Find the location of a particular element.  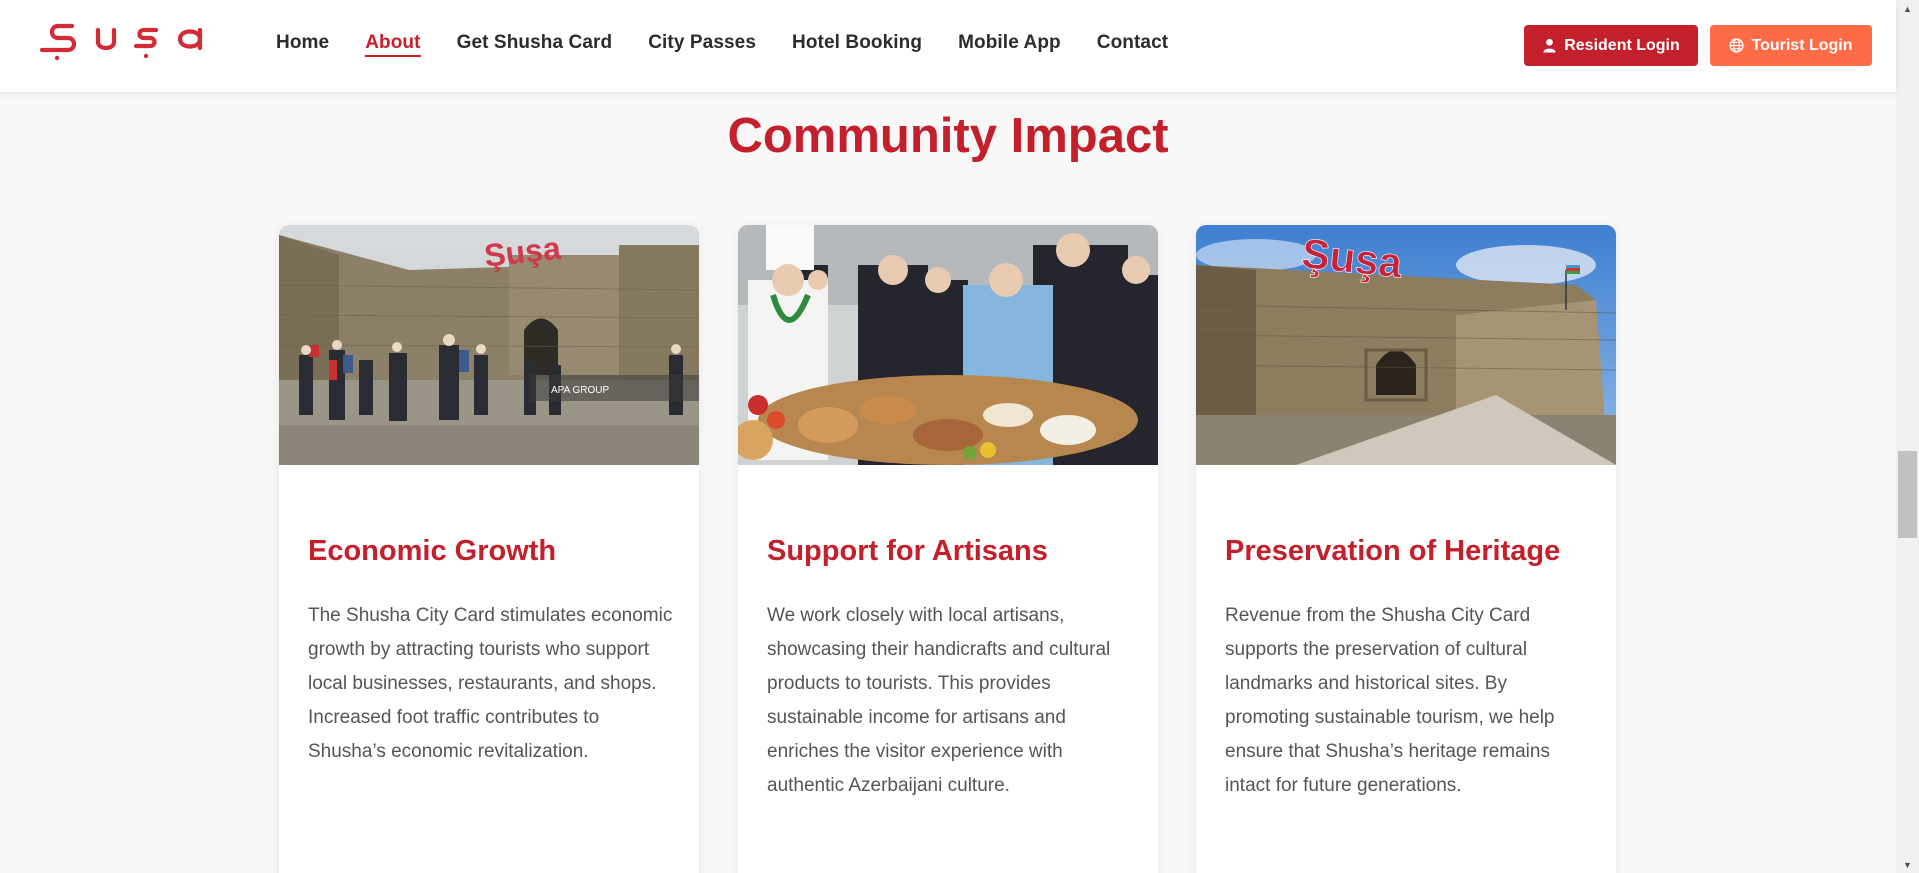

page-scrollbar: ▲ ▼ is located at coordinates (1907, 436).